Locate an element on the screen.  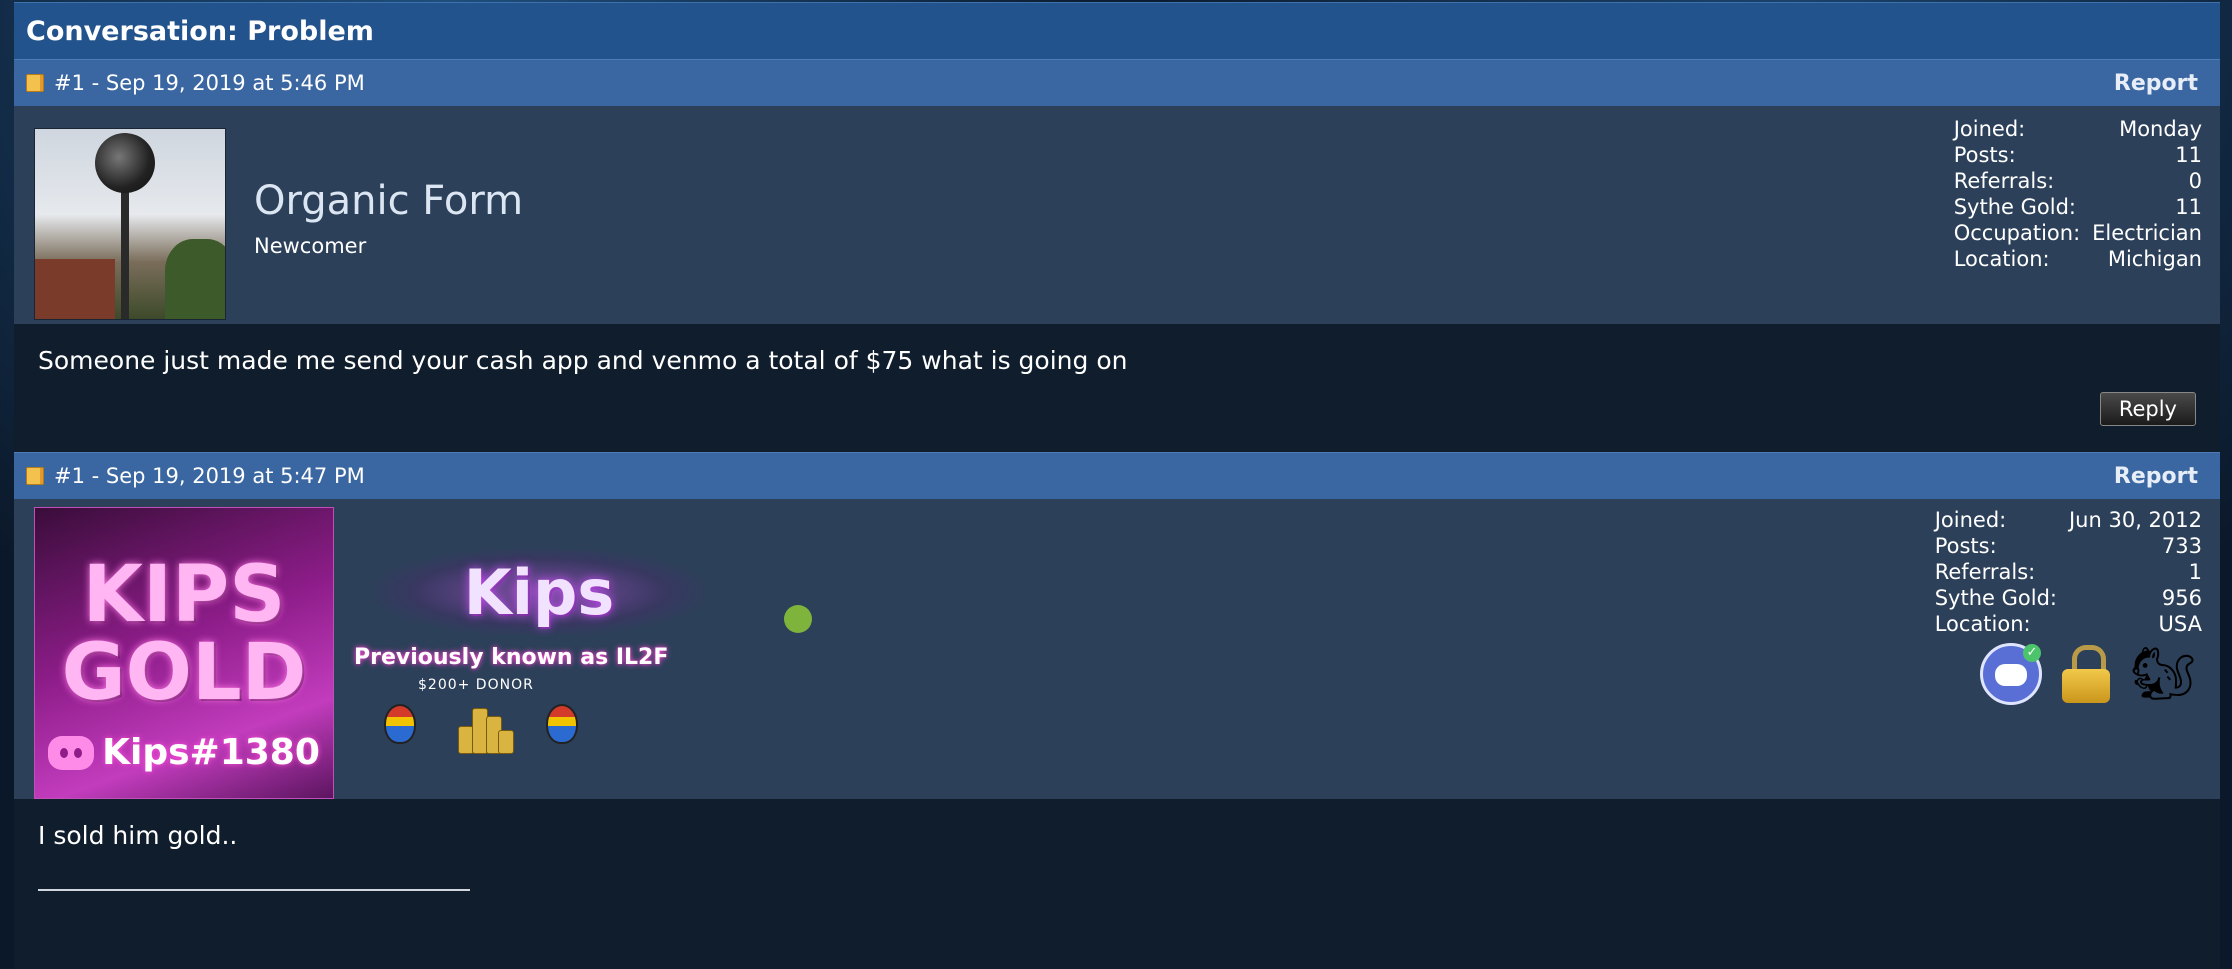
user-title: Newcomer is located at coordinates (310, 246).